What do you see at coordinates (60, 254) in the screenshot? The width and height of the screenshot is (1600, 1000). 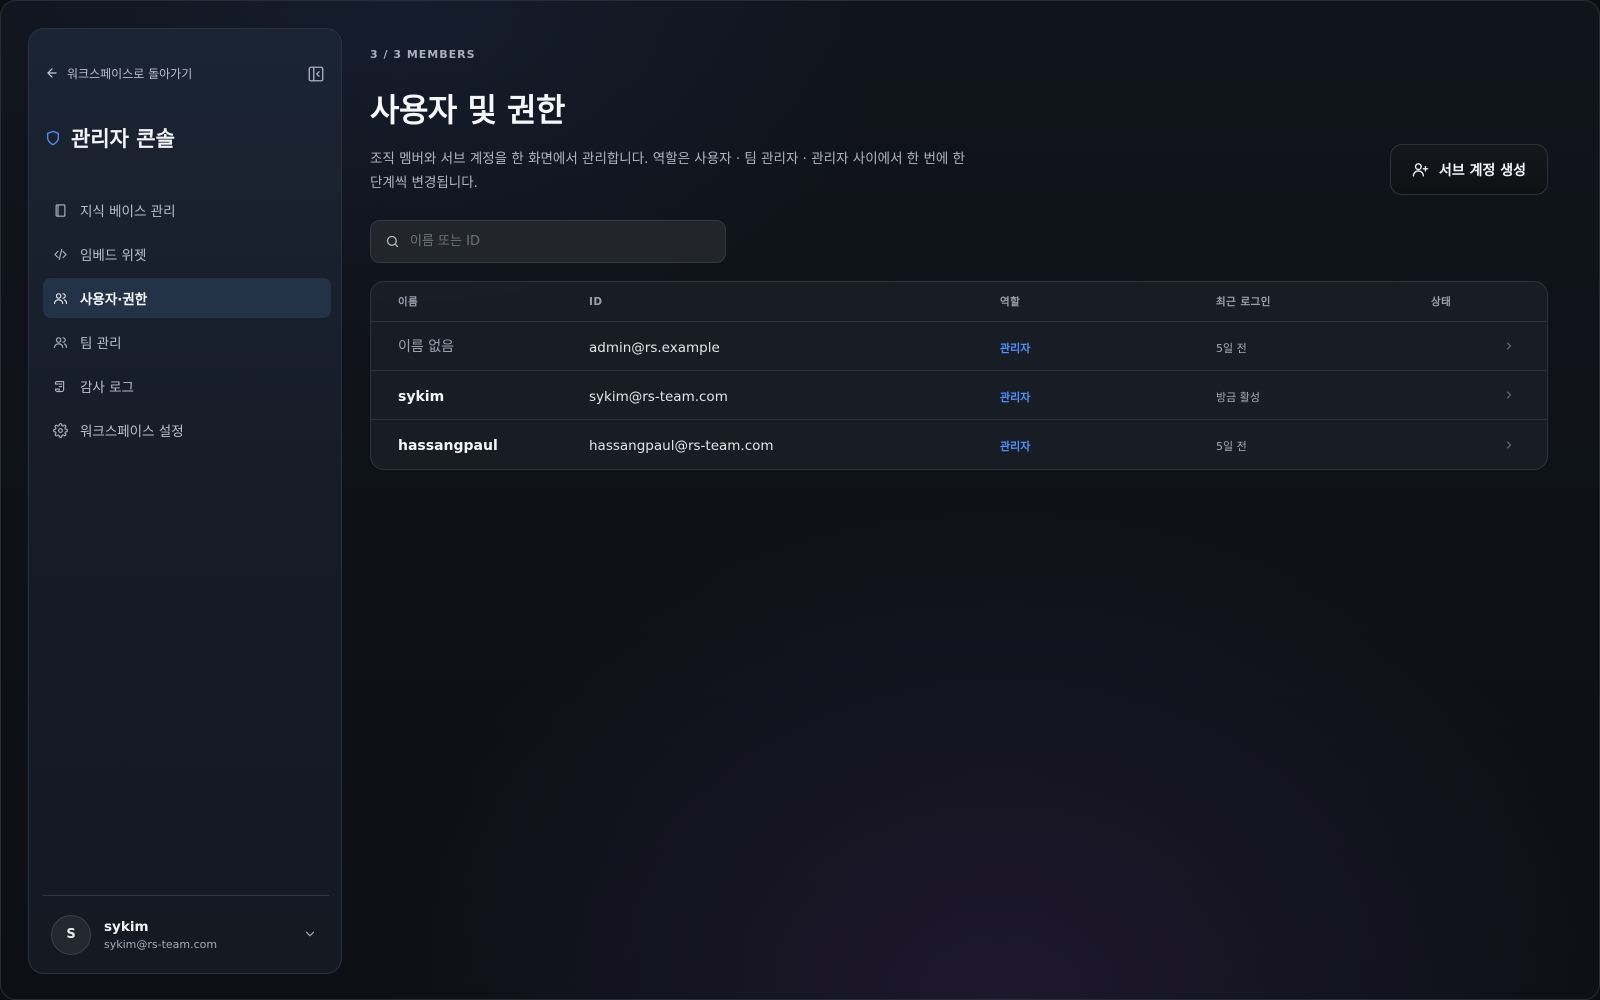 I see `code-icon` at bounding box center [60, 254].